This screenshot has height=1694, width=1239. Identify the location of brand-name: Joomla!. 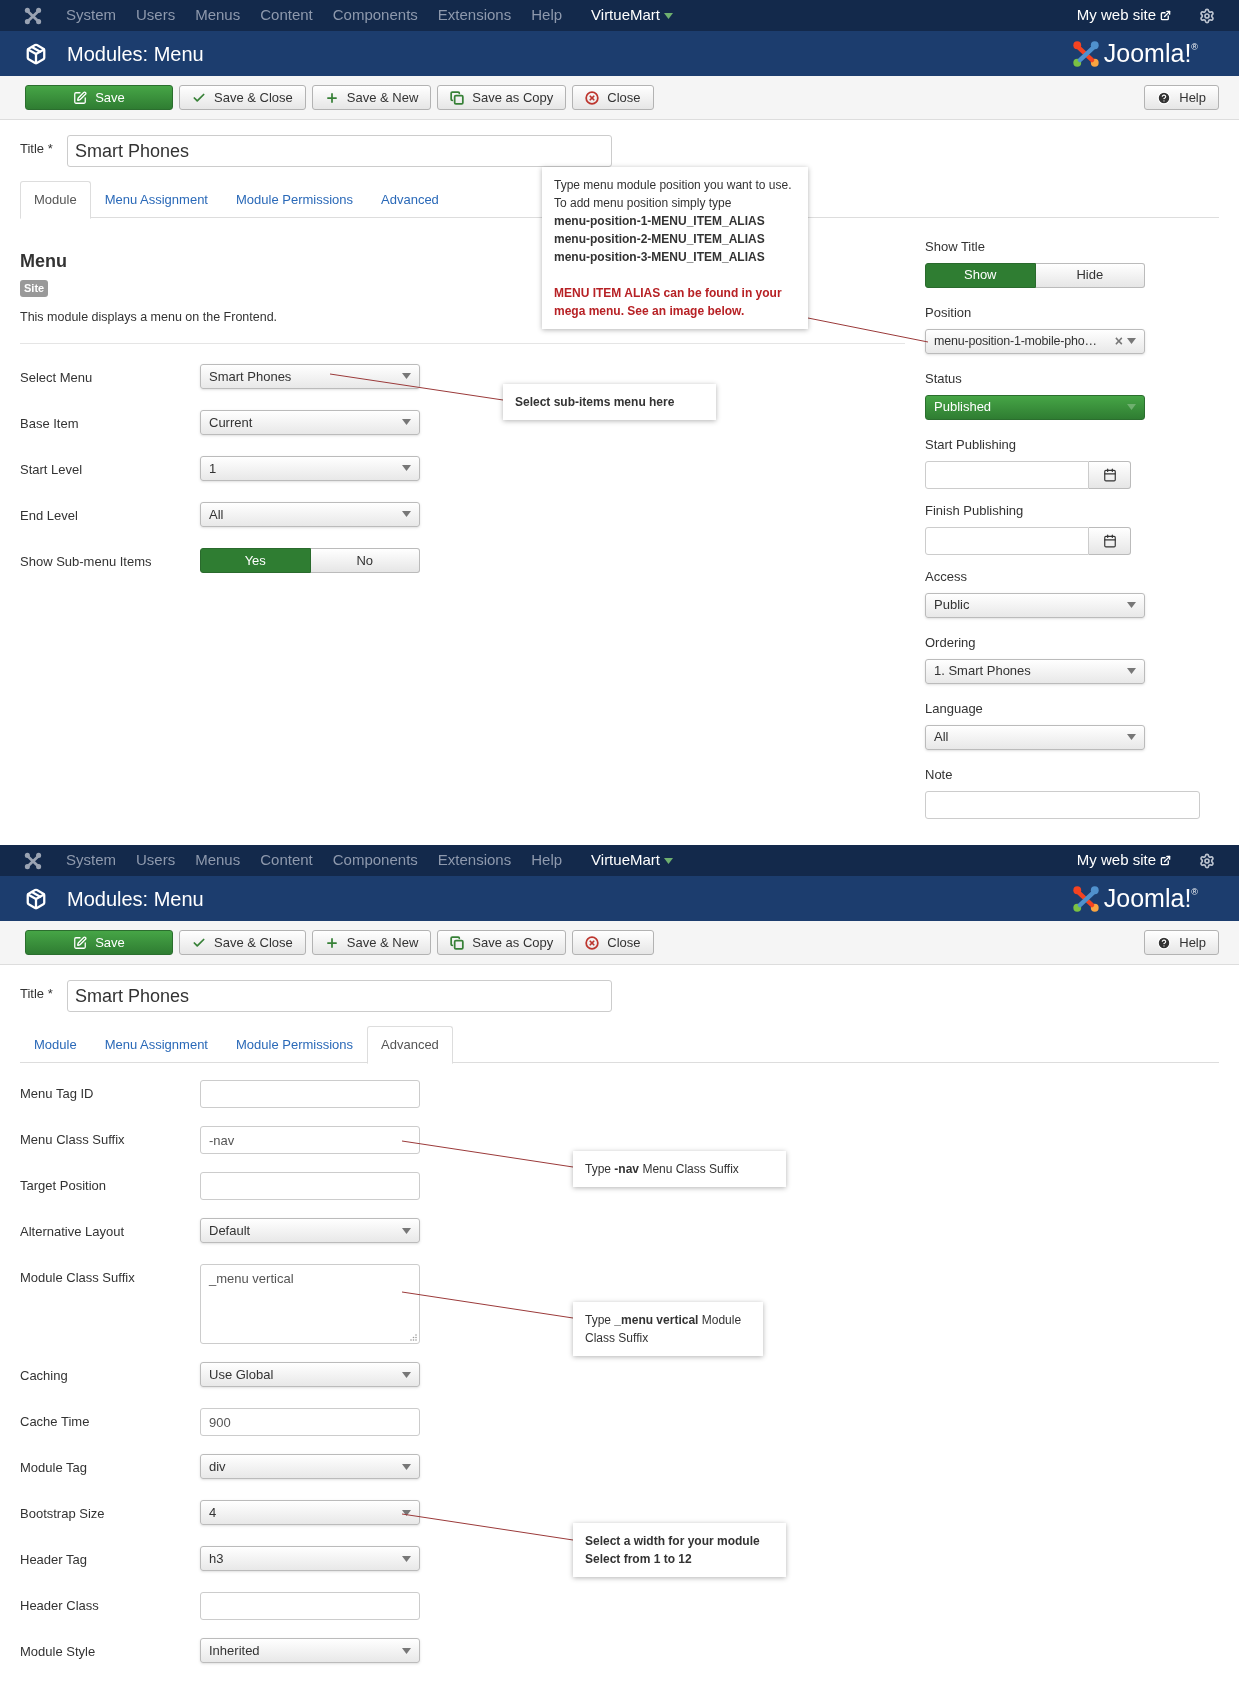
(1147, 53).